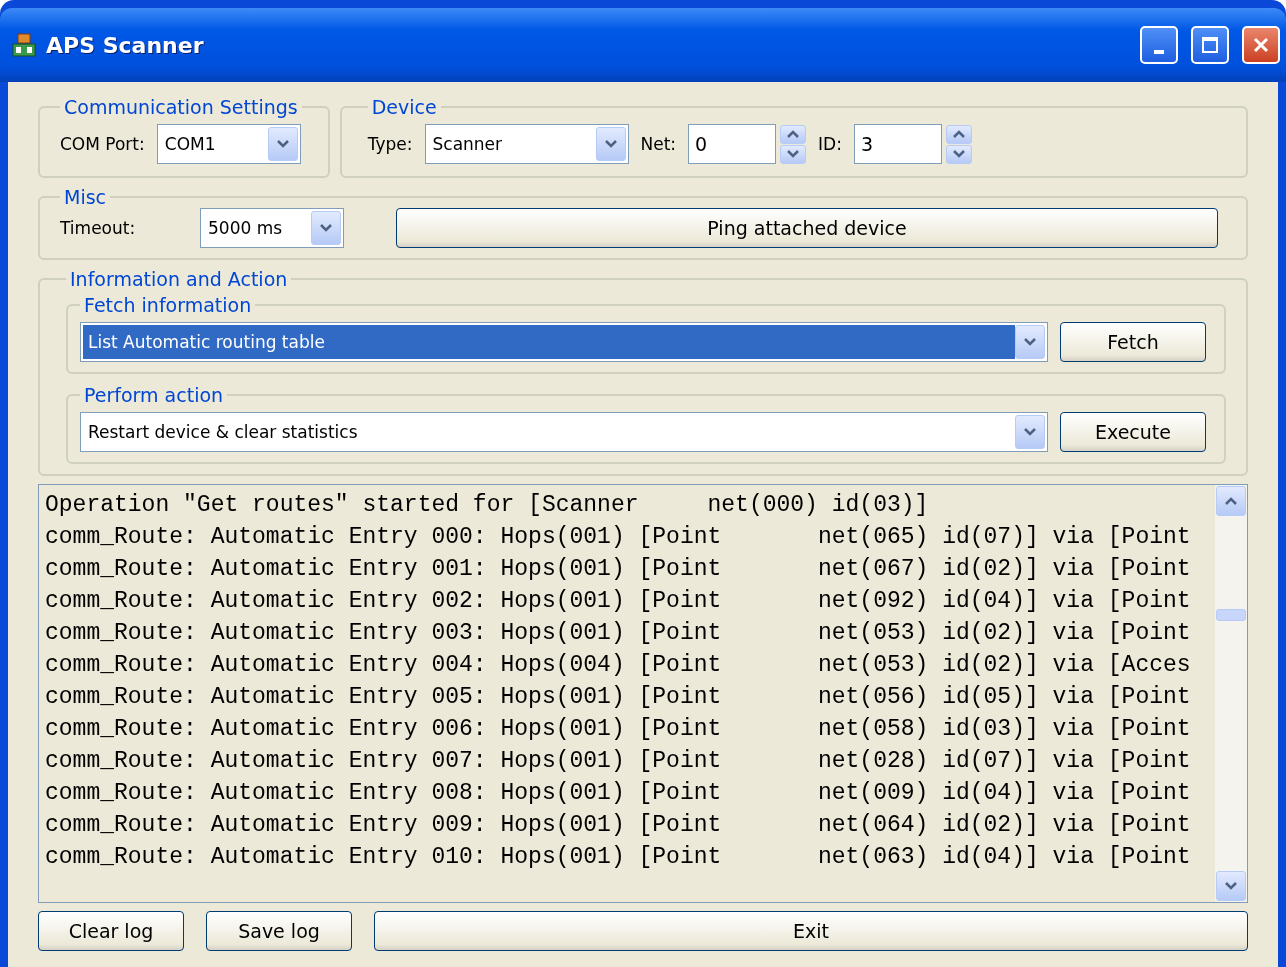  What do you see at coordinates (897, 144) in the screenshot?
I see `number-field: 3` at bounding box center [897, 144].